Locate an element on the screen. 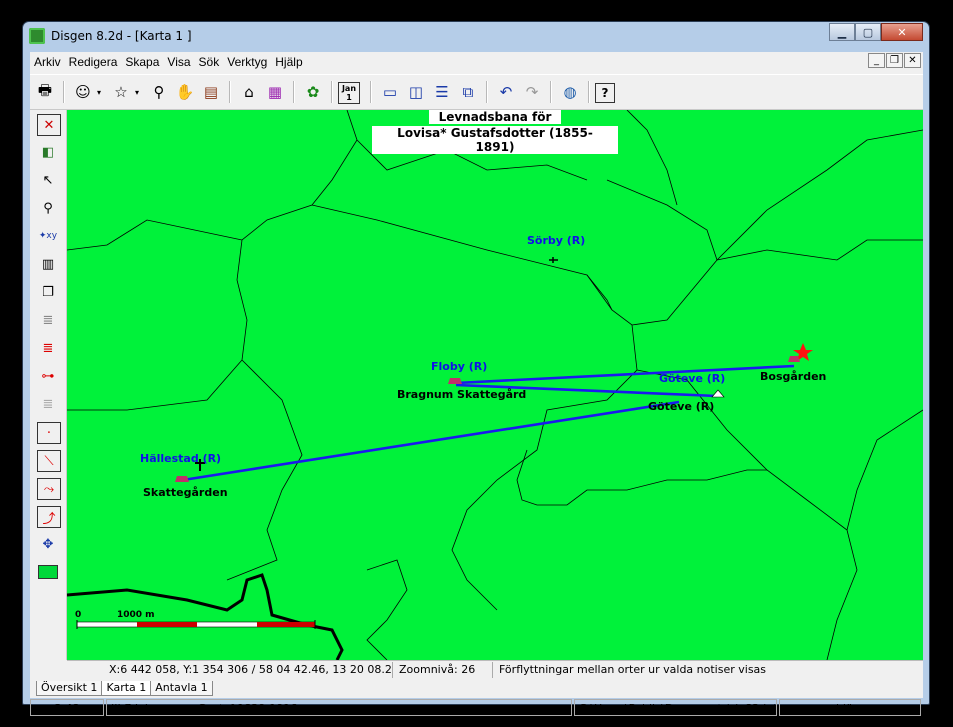  place-label-bragnum: Bragnum Skattegård is located at coordinates (461, 394).